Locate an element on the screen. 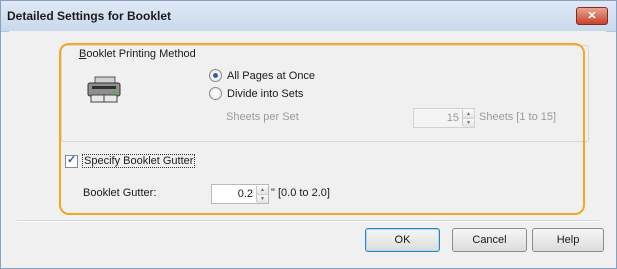 The width and height of the screenshot is (617, 269). sheets-per-set-stepper: 15 ▲ ▼ is located at coordinates (444, 118).